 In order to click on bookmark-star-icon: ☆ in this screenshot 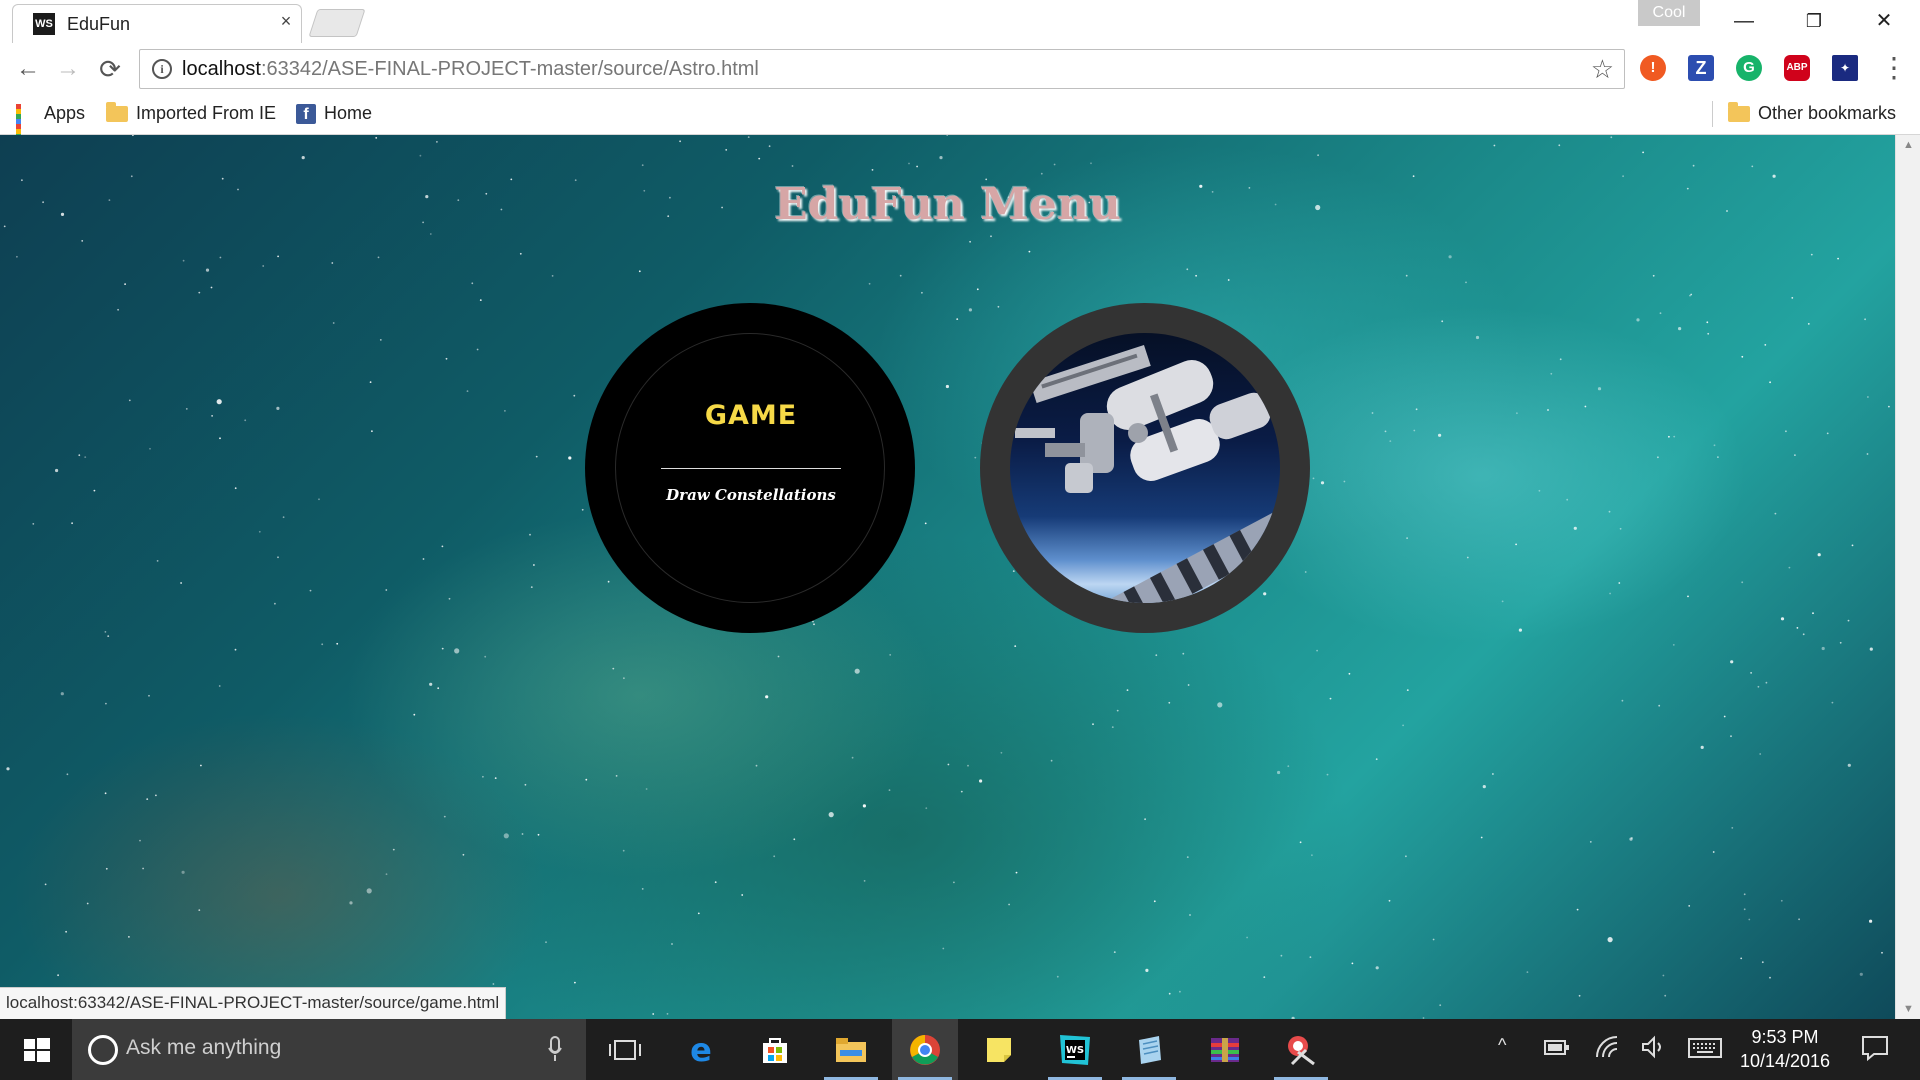, I will do `click(1602, 69)`.